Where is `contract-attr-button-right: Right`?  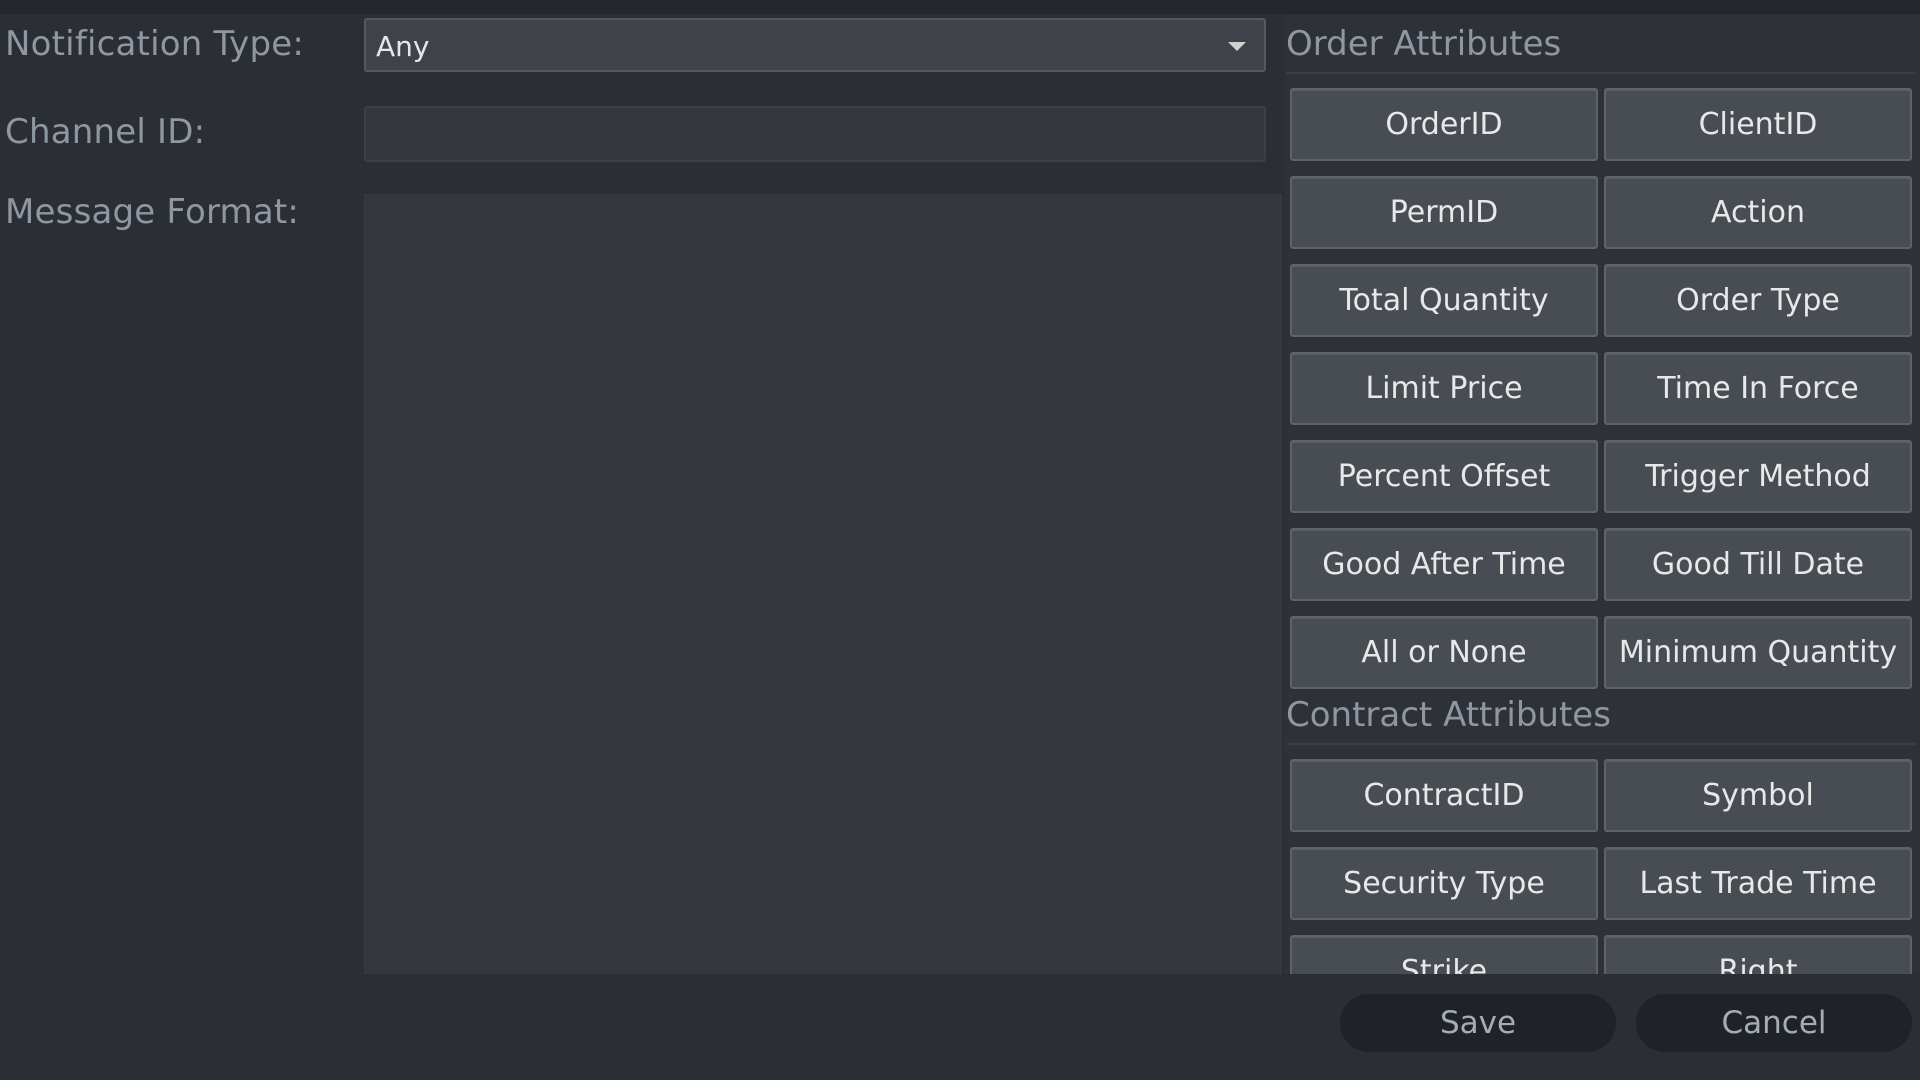 contract-attr-button-right: Right is located at coordinates (1758, 954).